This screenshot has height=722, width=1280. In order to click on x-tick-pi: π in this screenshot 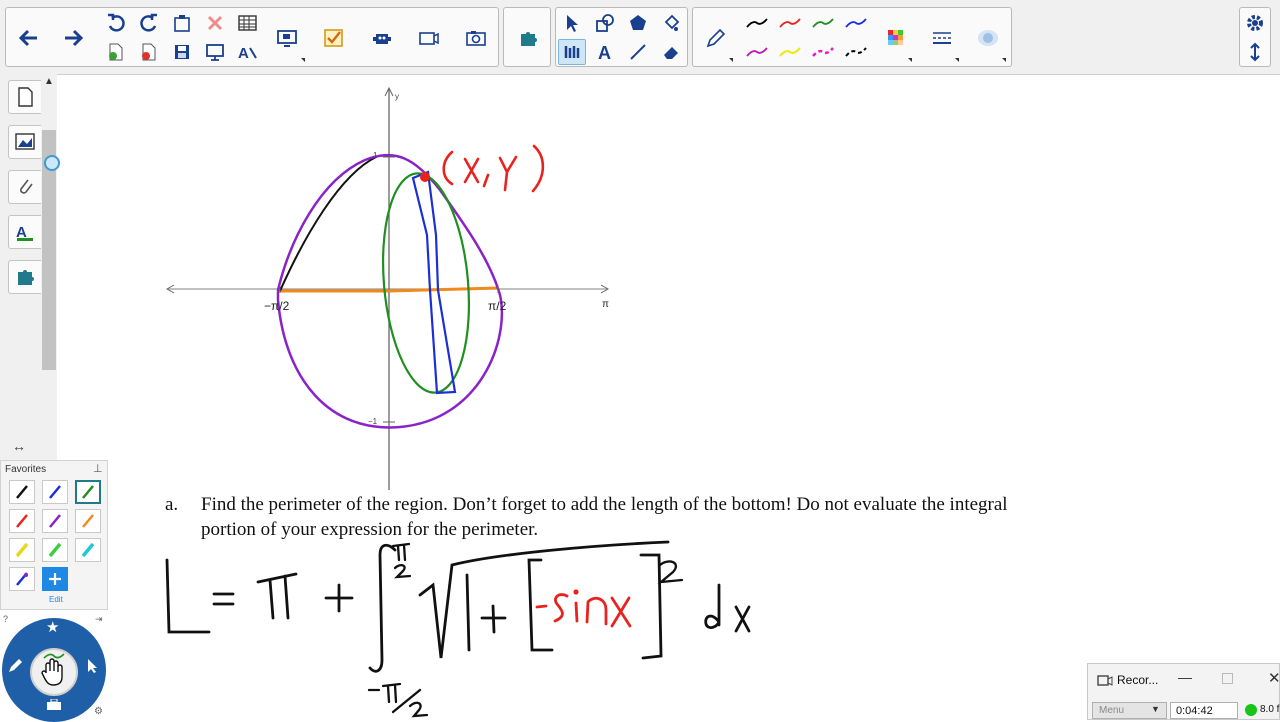, I will do `click(605, 304)`.